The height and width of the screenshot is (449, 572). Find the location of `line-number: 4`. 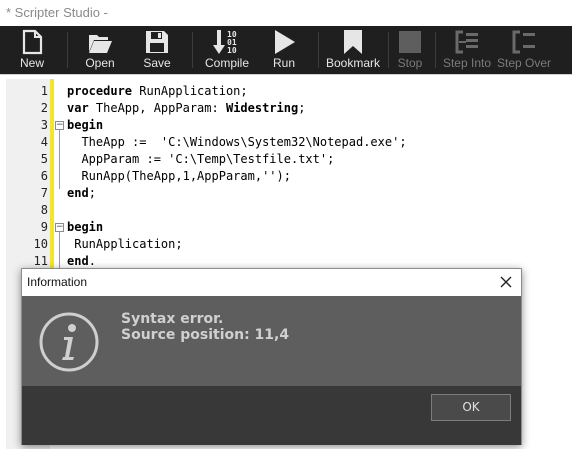

line-number: 4 is located at coordinates (44, 142).